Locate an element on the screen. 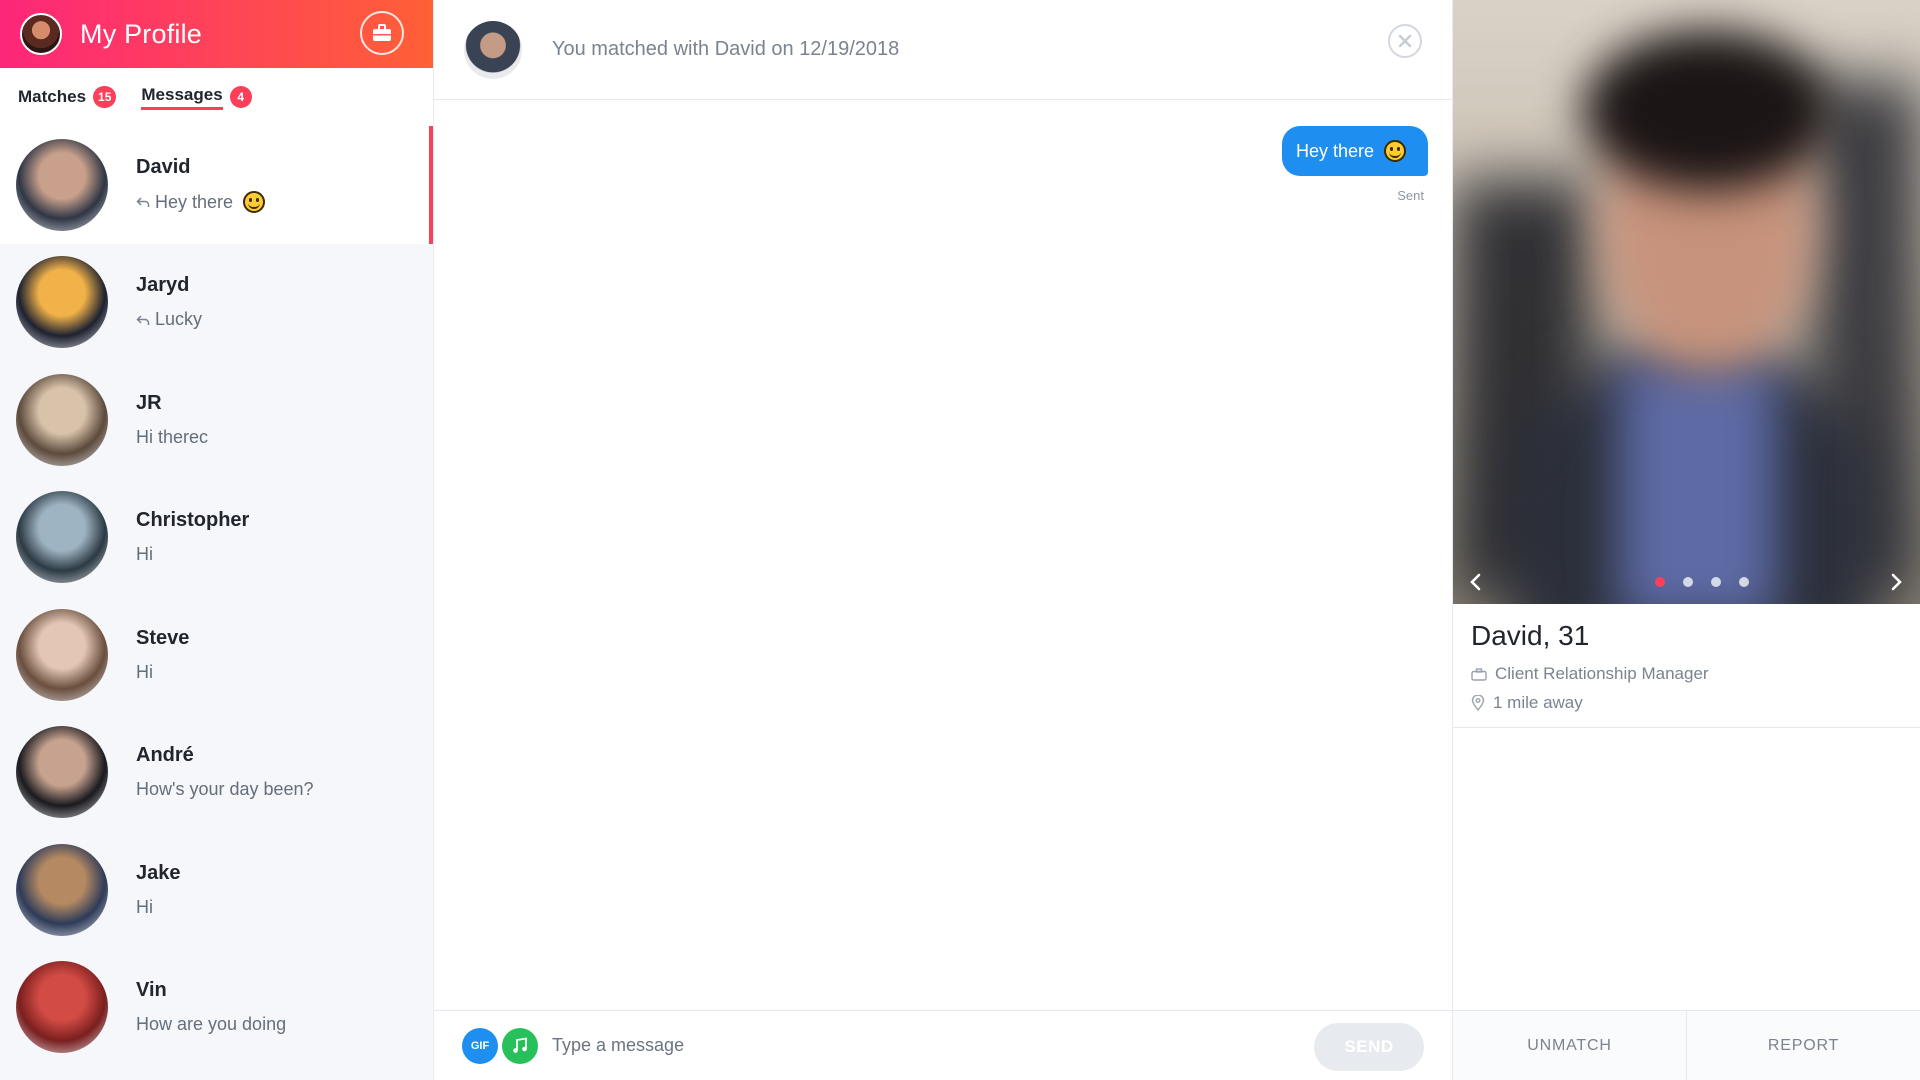 The image size is (1920, 1080). conversation-item: Steve Hi is located at coordinates (216, 655).